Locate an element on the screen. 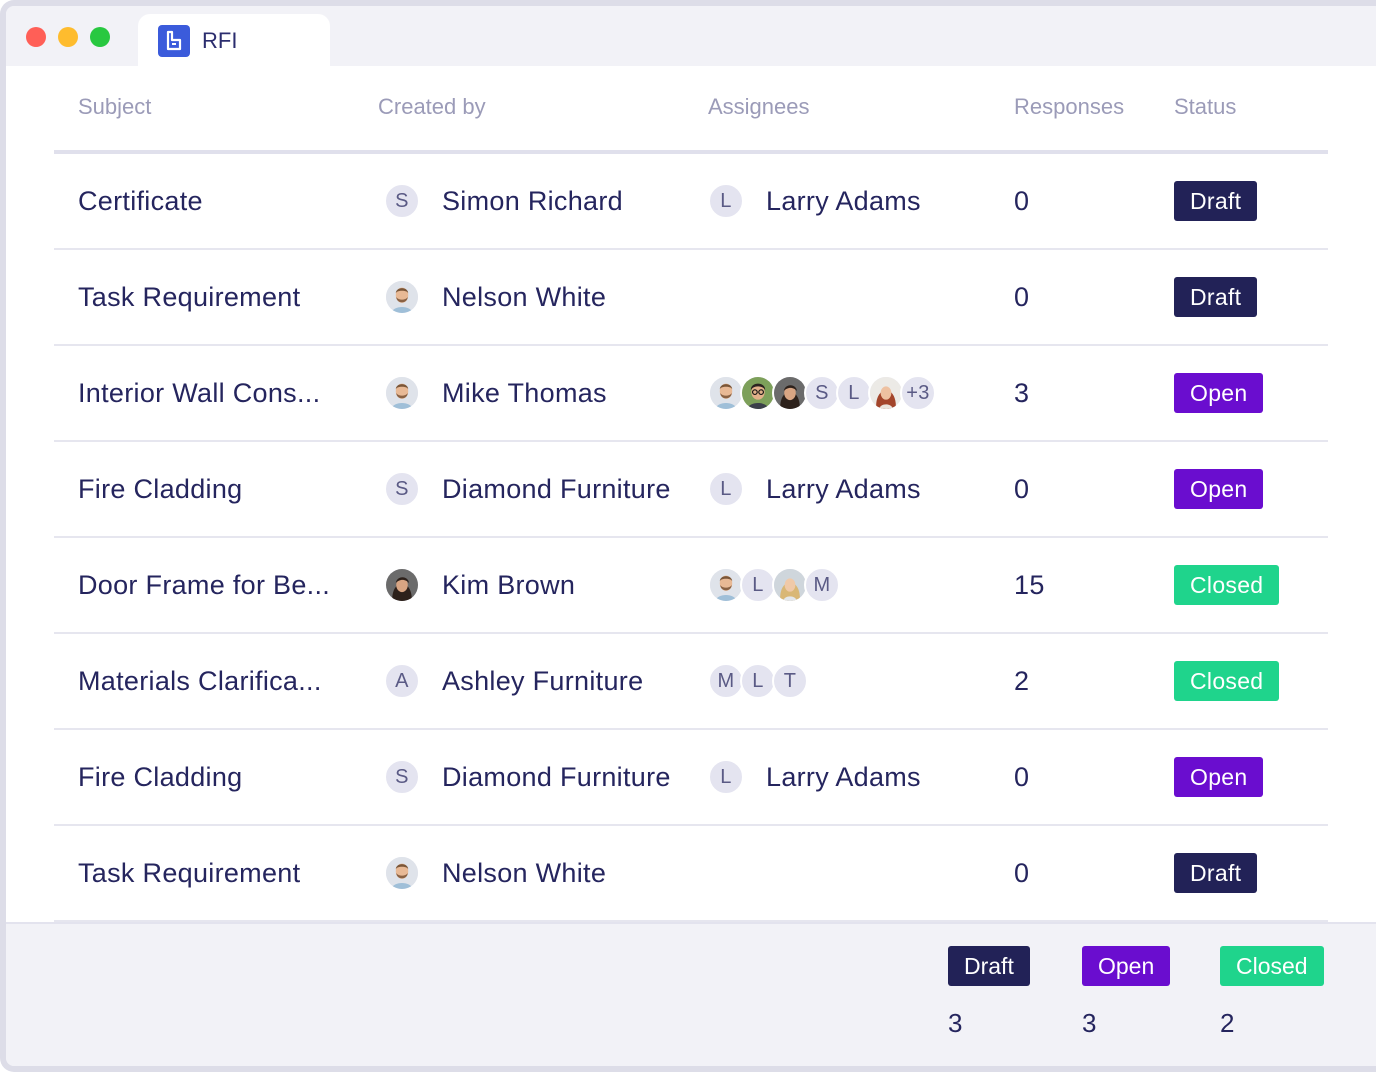  avatar-initial: A is located at coordinates (402, 681).